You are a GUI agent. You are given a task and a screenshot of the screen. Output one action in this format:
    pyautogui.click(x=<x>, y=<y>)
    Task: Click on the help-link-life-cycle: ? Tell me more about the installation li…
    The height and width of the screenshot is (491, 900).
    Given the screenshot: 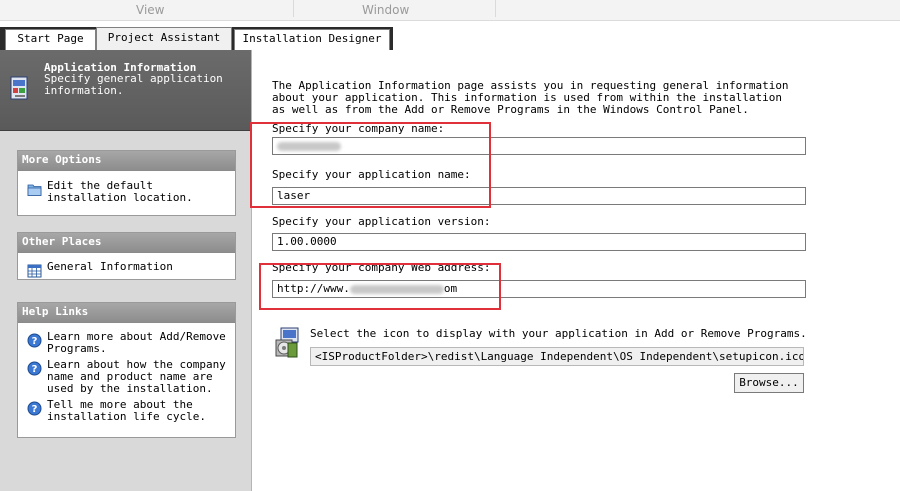 What is the action you would take?
    pyautogui.click(x=126, y=411)
    